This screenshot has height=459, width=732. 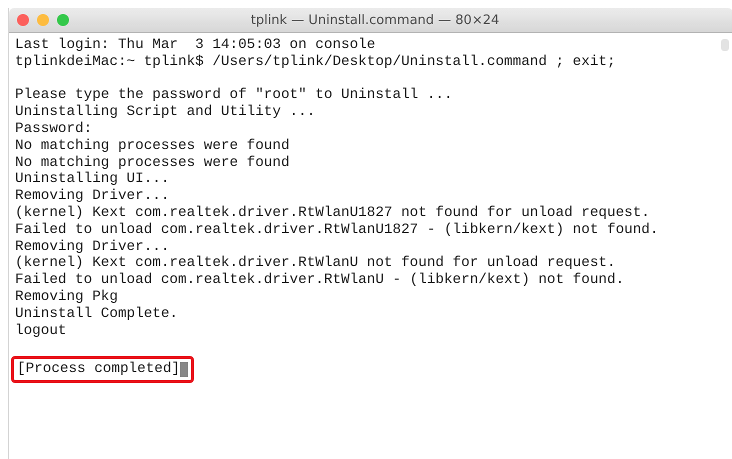 I want to click on zoom-button, so click(x=63, y=20).